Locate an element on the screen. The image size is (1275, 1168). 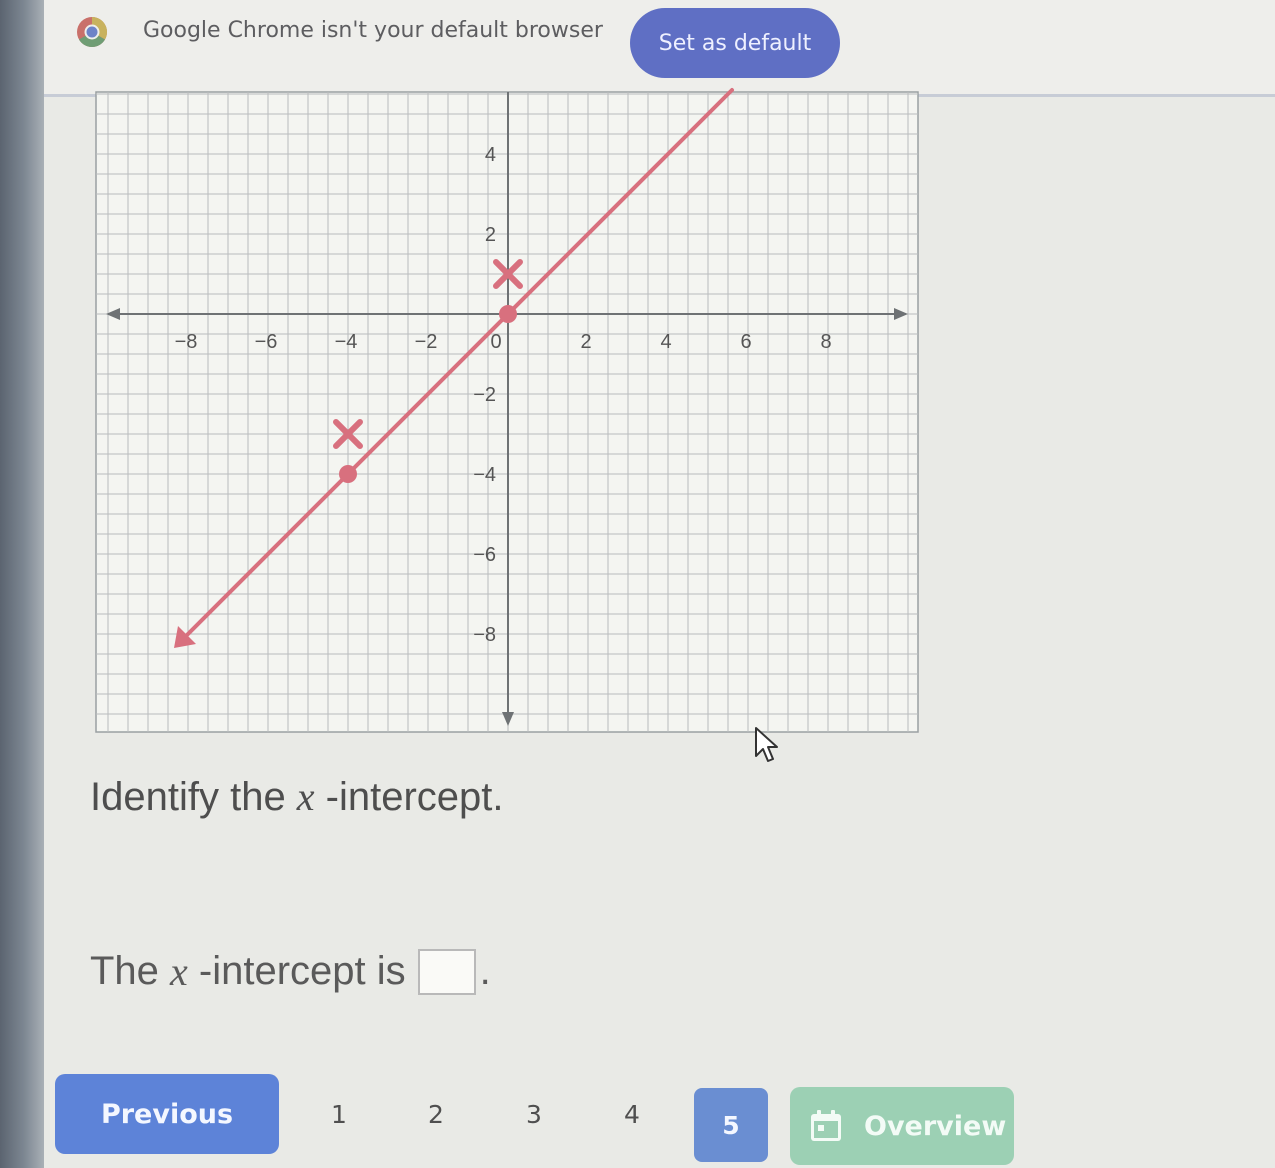
screen-bezel is located at coordinates (22, 584).